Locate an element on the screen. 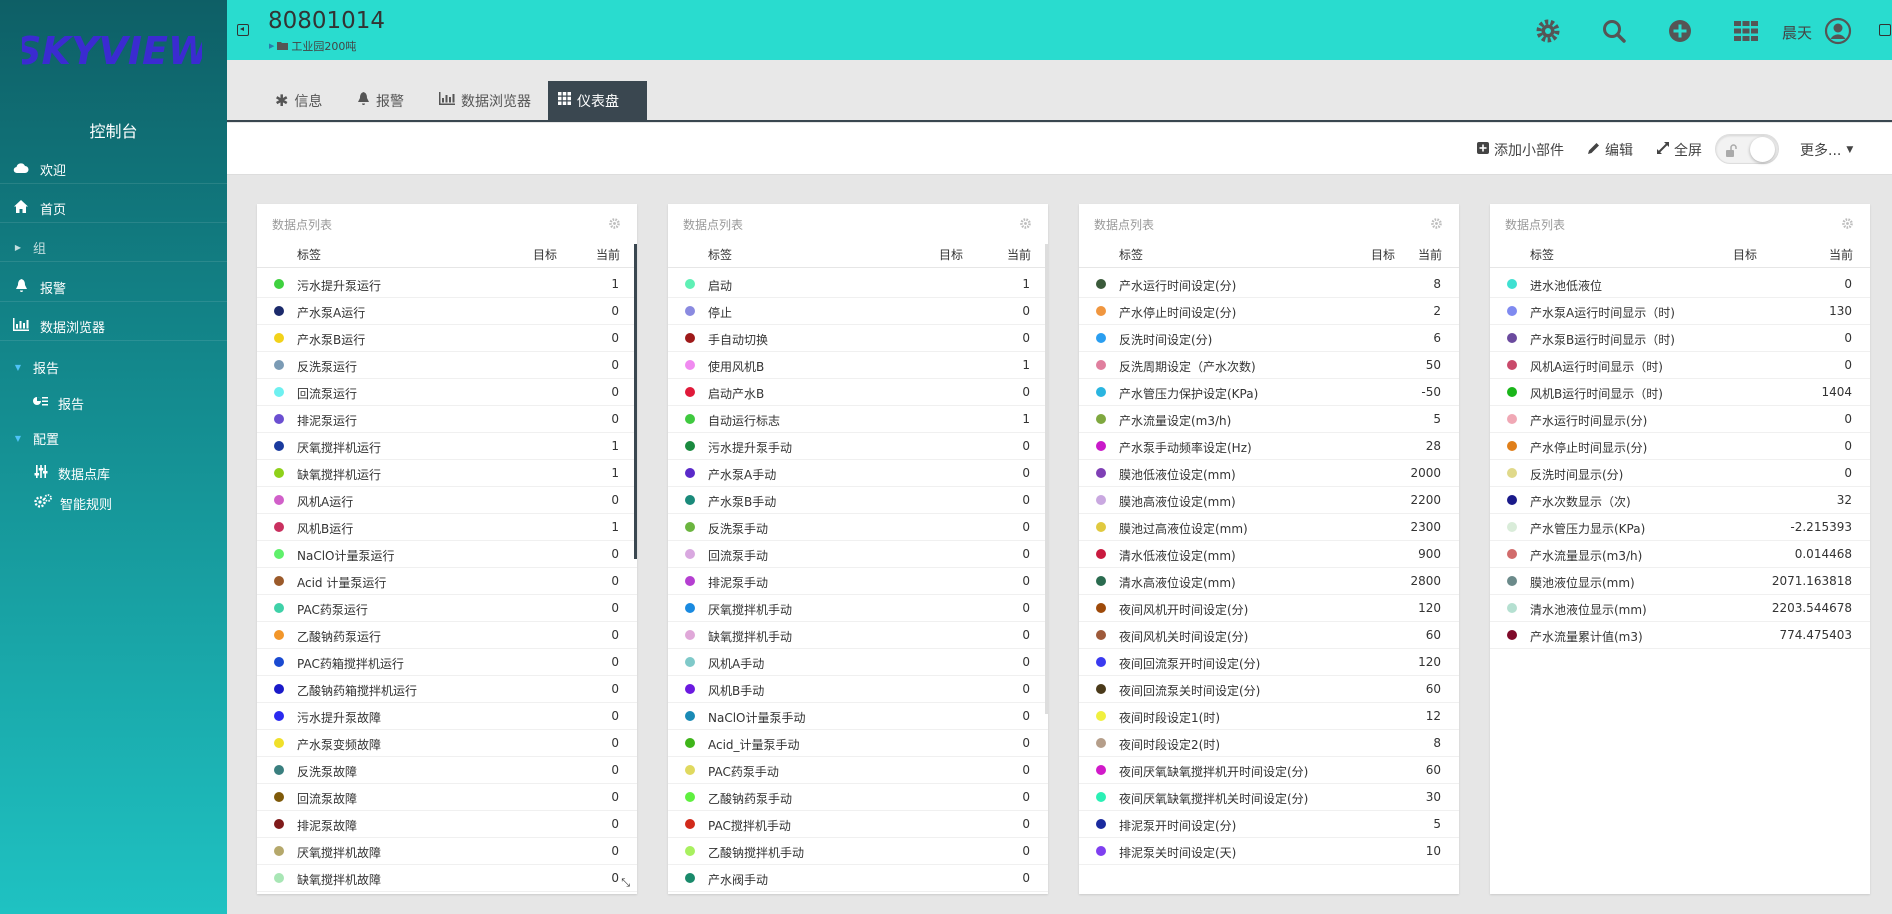 This screenshot has height=914, width=1892. table-row: 使用风机B 1 is located at coordinates (858, 365).